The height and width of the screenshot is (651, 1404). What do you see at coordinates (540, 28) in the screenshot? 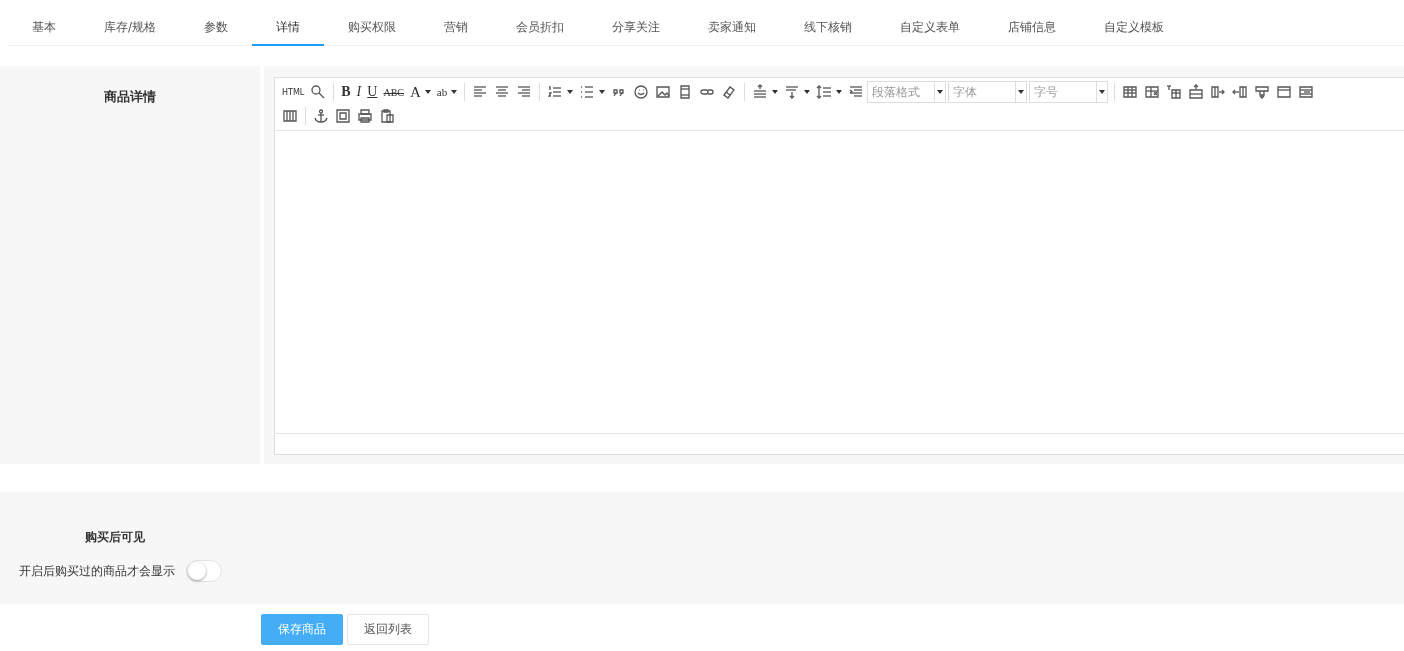
I see `tab: 会员折扣` at bounding box center [540, 28].